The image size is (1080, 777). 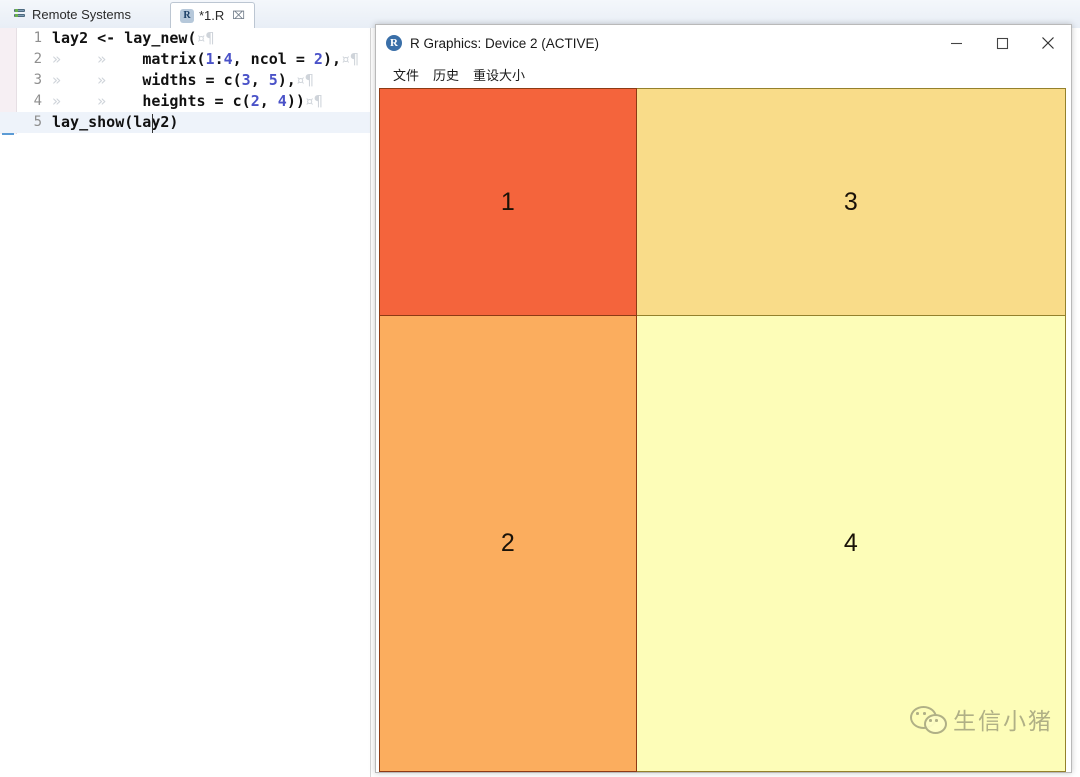 What do you see at coordinates (37, 38) in the screenshot?
I see `line-number: 1` at bounding box center [37, 38].